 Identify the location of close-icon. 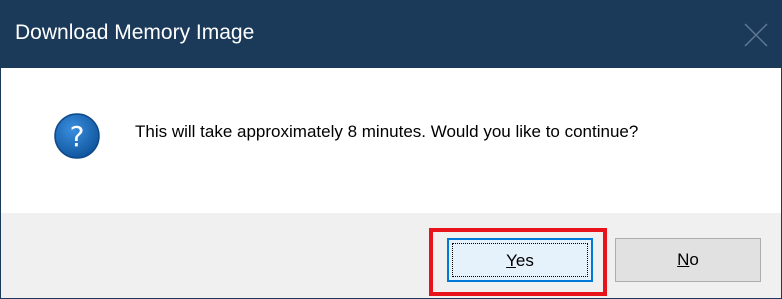
(756, 35).